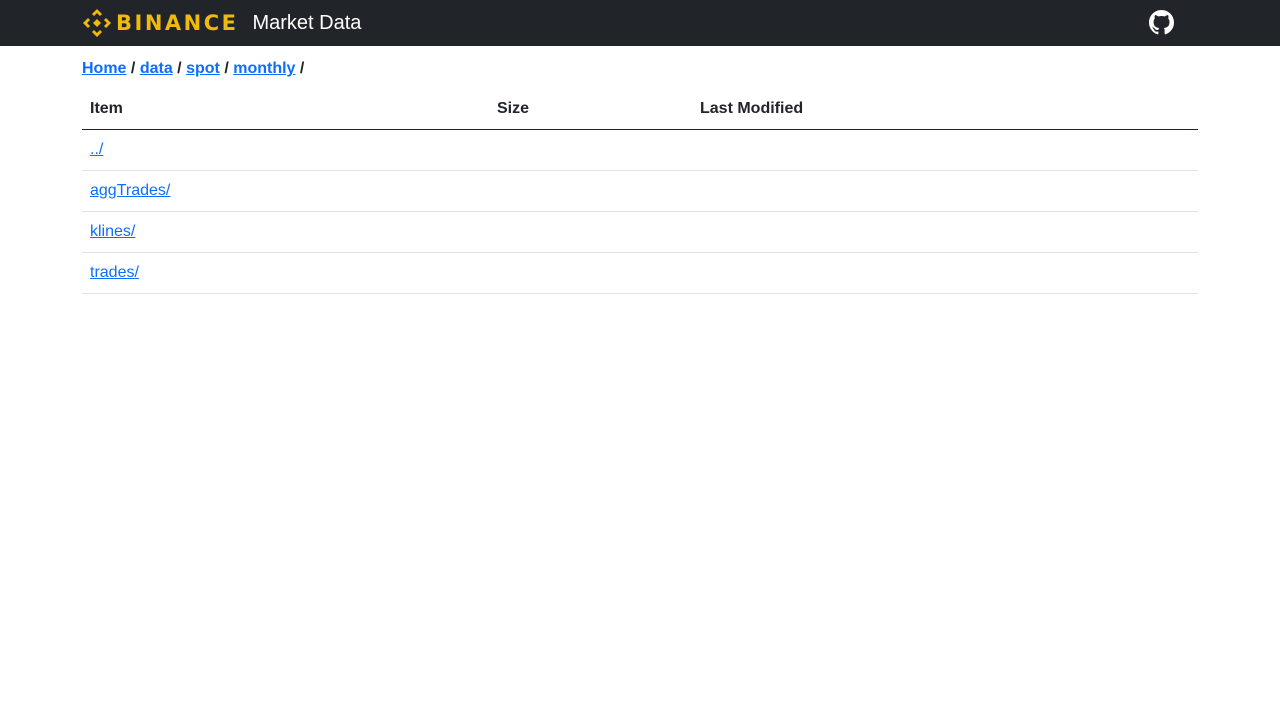  Describe the element at coordinates (203, 68) in the screenshot. I see `breadcrumb-spot: spot` at that location.